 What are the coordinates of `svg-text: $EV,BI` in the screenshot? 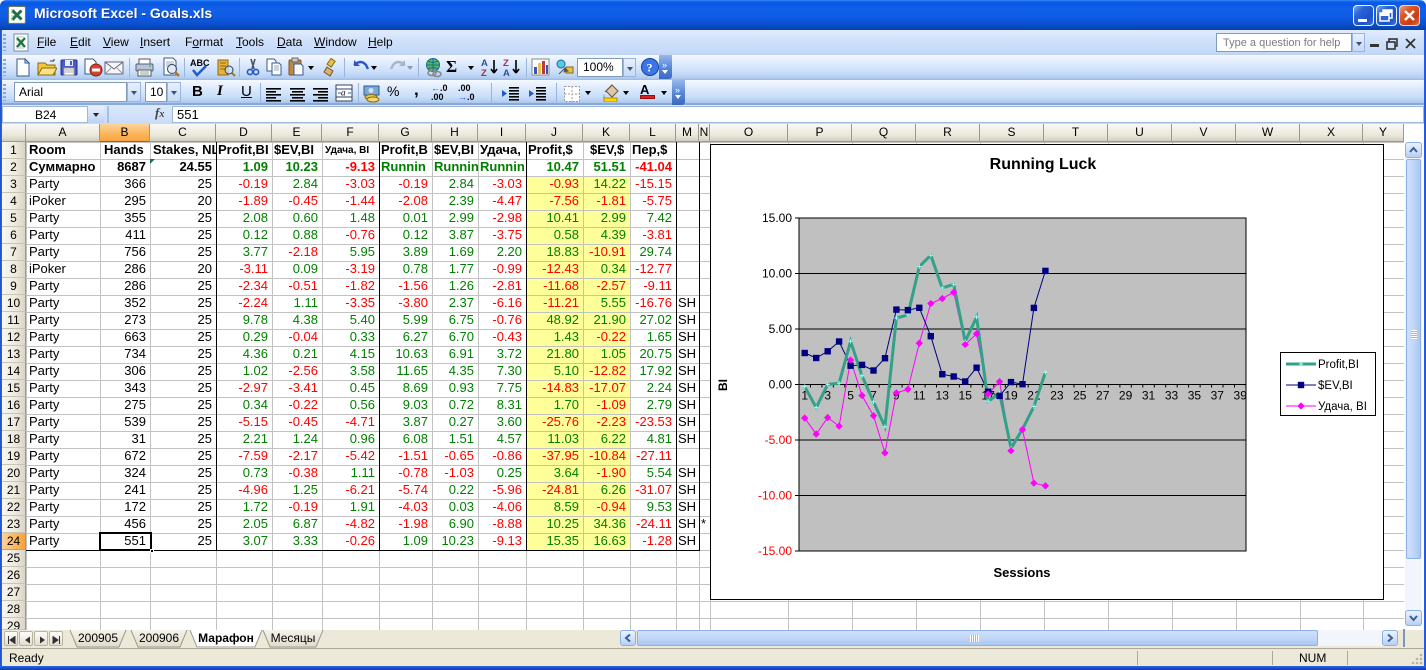 It's located at (1335, 386).